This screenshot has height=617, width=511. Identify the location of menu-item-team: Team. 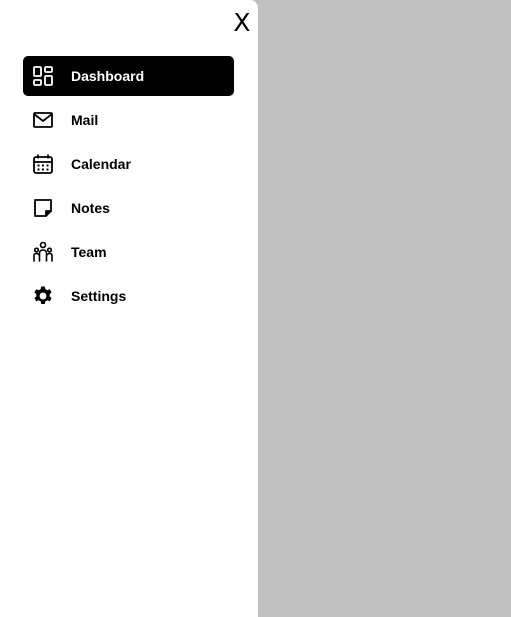
(128, 252).